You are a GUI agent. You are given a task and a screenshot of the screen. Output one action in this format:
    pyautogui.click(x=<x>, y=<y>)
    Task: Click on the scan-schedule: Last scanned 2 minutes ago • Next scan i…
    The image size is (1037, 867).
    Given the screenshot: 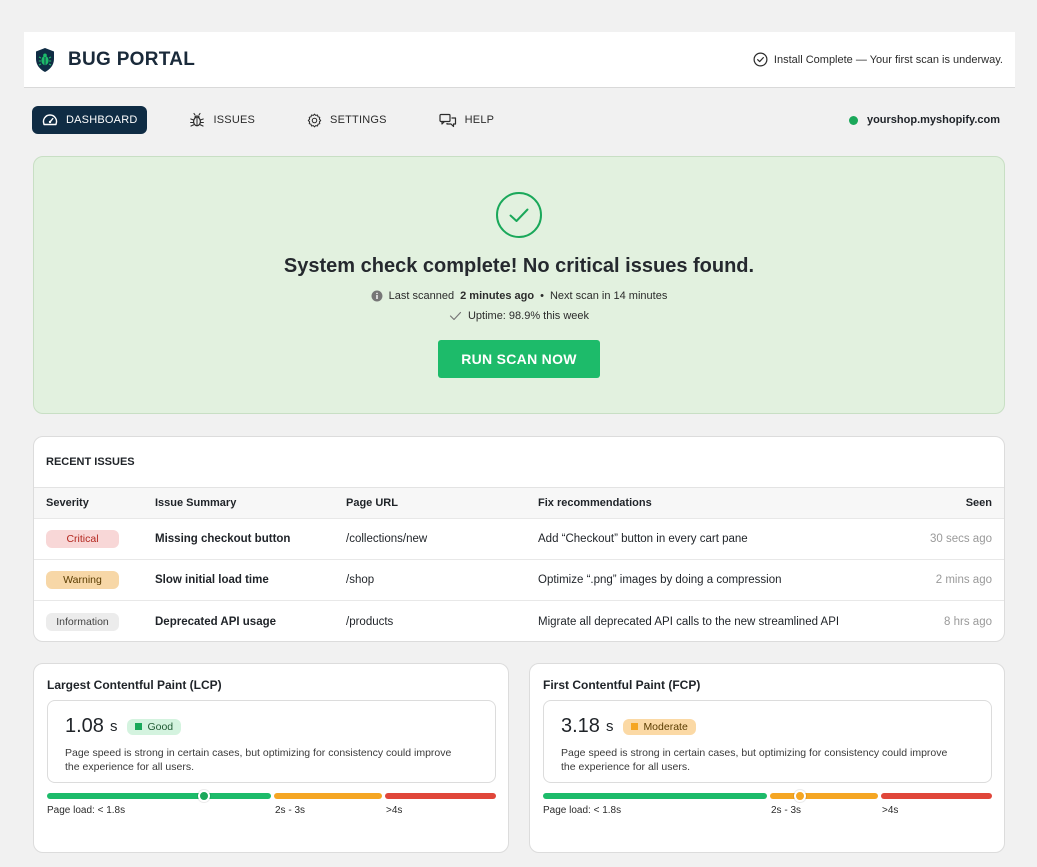 What is the action you would take?
    pyautogui.click(x=519, y=296)
    